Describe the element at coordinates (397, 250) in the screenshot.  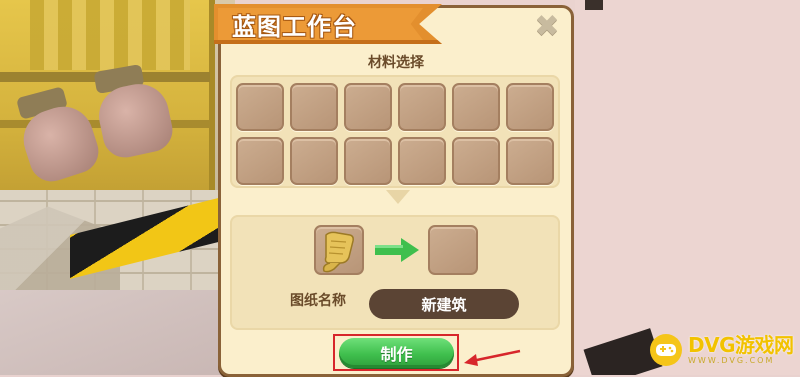
I see `arrow-right-icon` at that location.